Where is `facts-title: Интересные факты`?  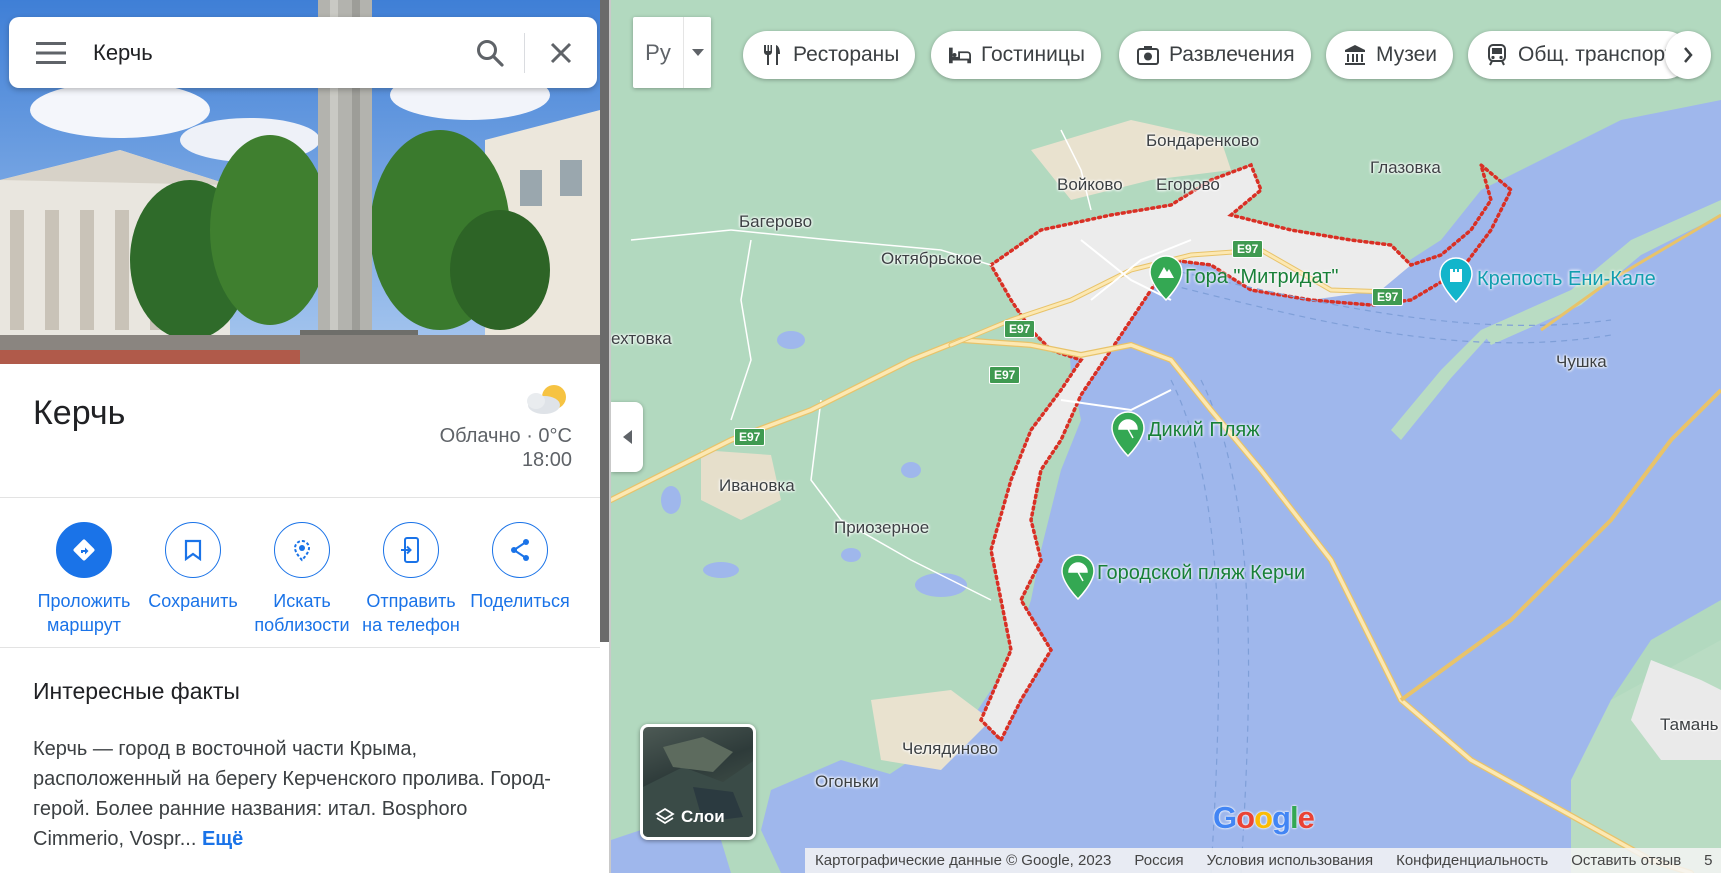 facts-title: Интересные факты is located at coordinates (136, 691).